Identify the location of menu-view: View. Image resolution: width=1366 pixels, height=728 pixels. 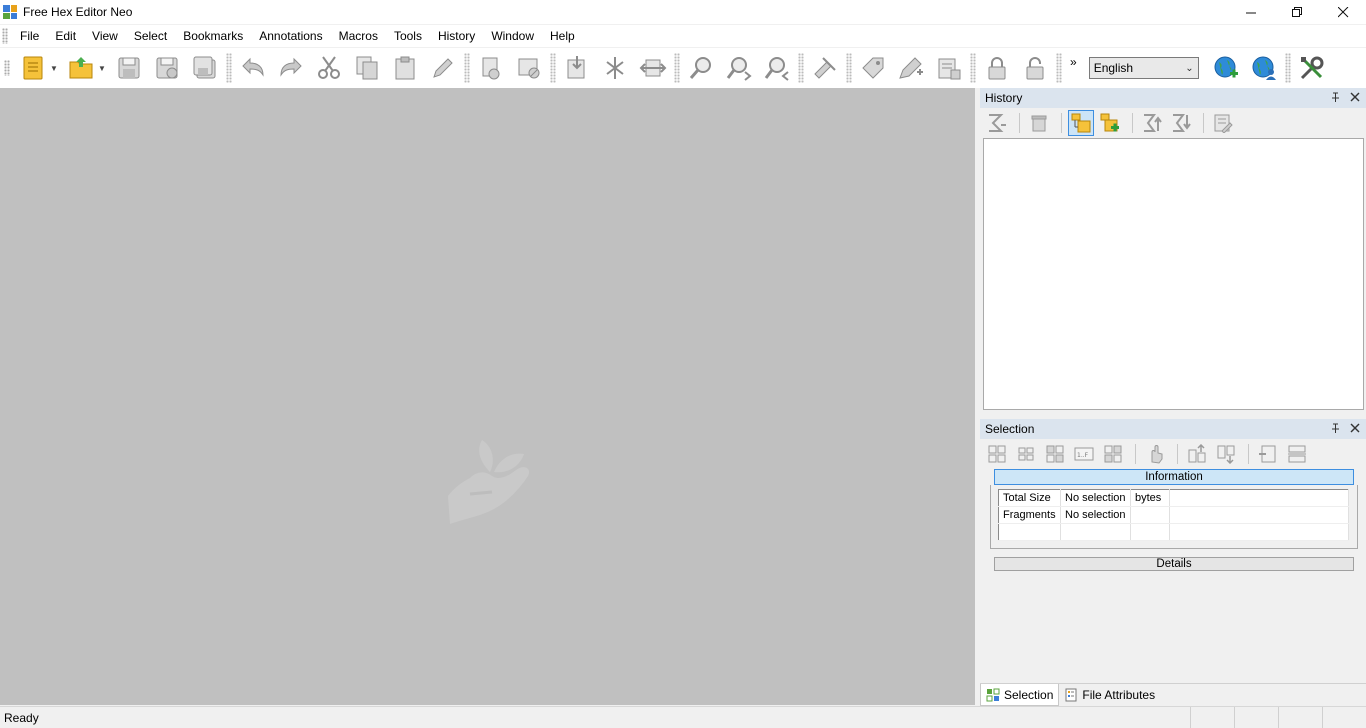
(105, 36).